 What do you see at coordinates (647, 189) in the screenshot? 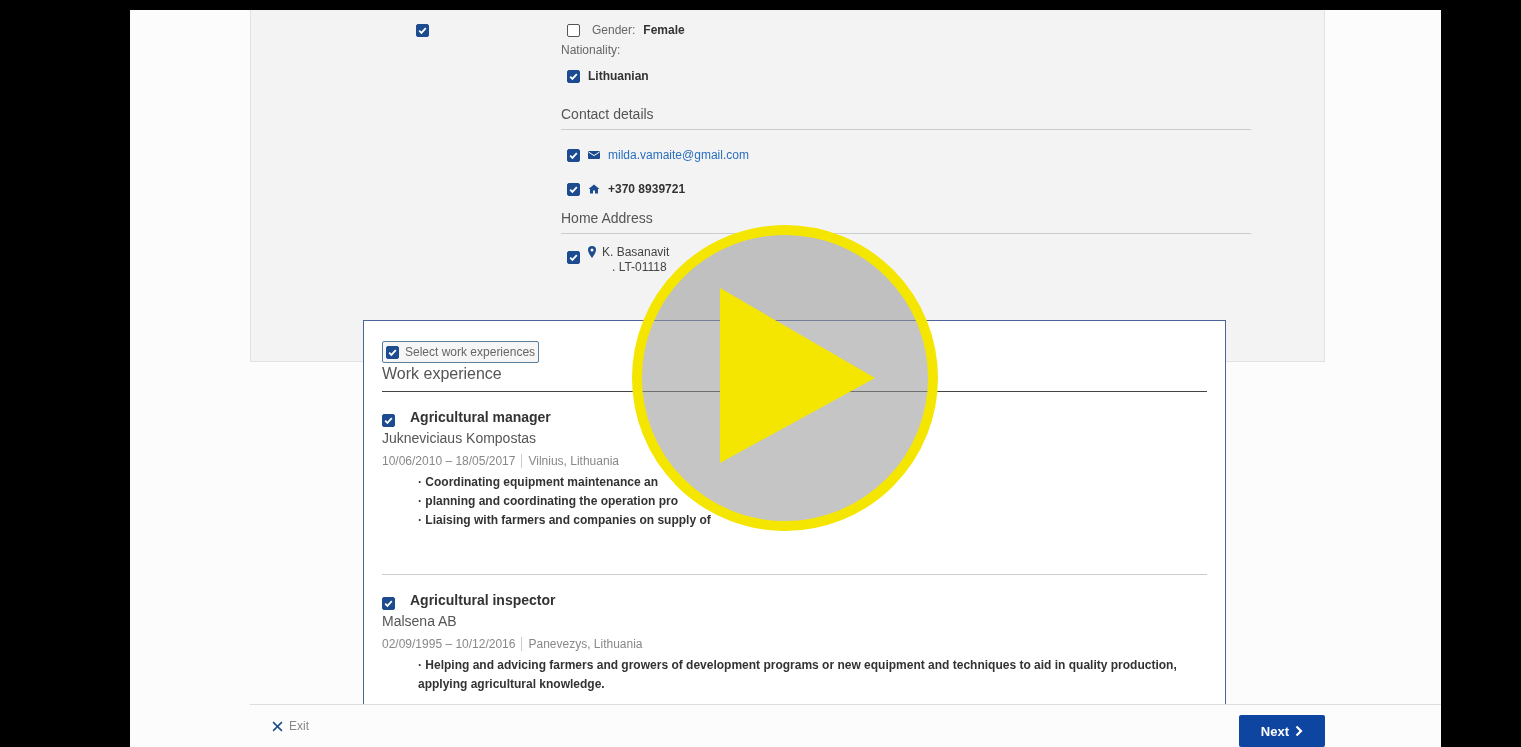
I see `phone-number: +370 8939721` at bounding box center [647, 189].